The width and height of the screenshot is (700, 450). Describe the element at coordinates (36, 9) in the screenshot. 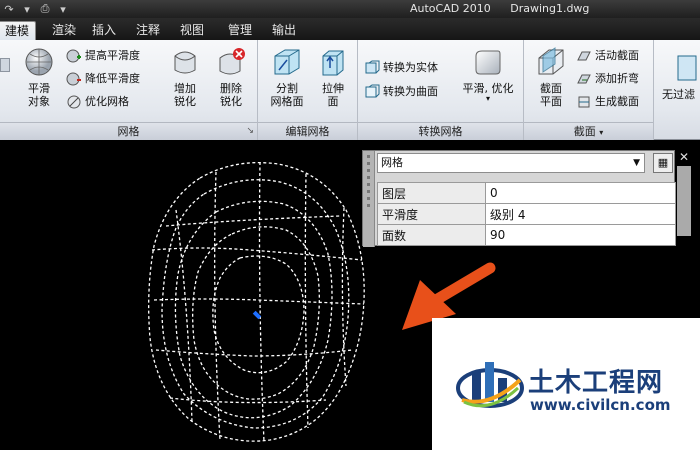

I see `quick-access-toolbar: ↷ ▾ ⎙ ▾` at that location.